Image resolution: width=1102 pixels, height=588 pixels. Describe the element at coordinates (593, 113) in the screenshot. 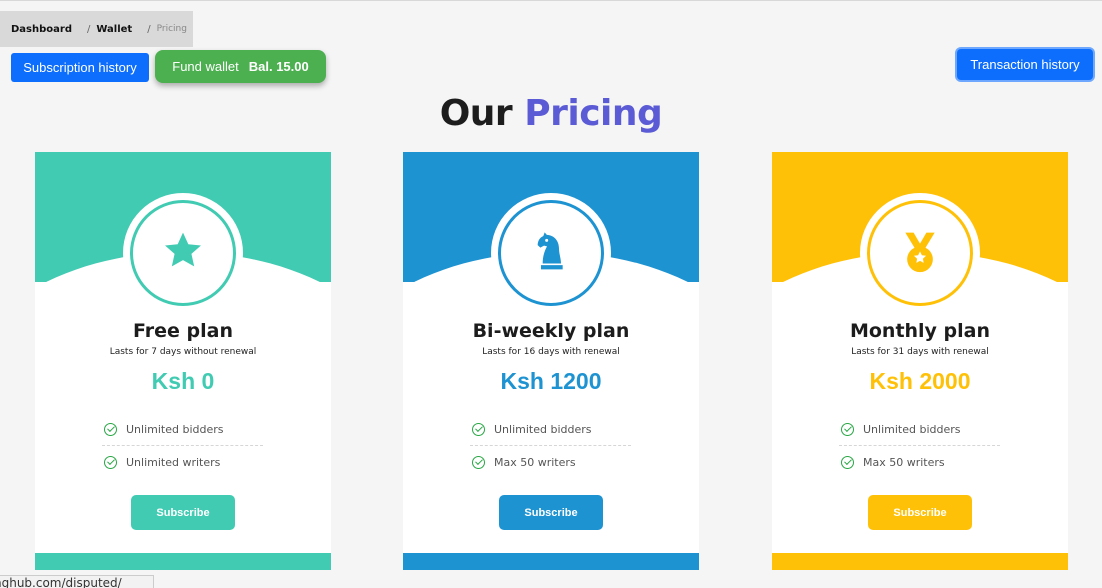

I see `page-title-part2: Pricing` at that location.